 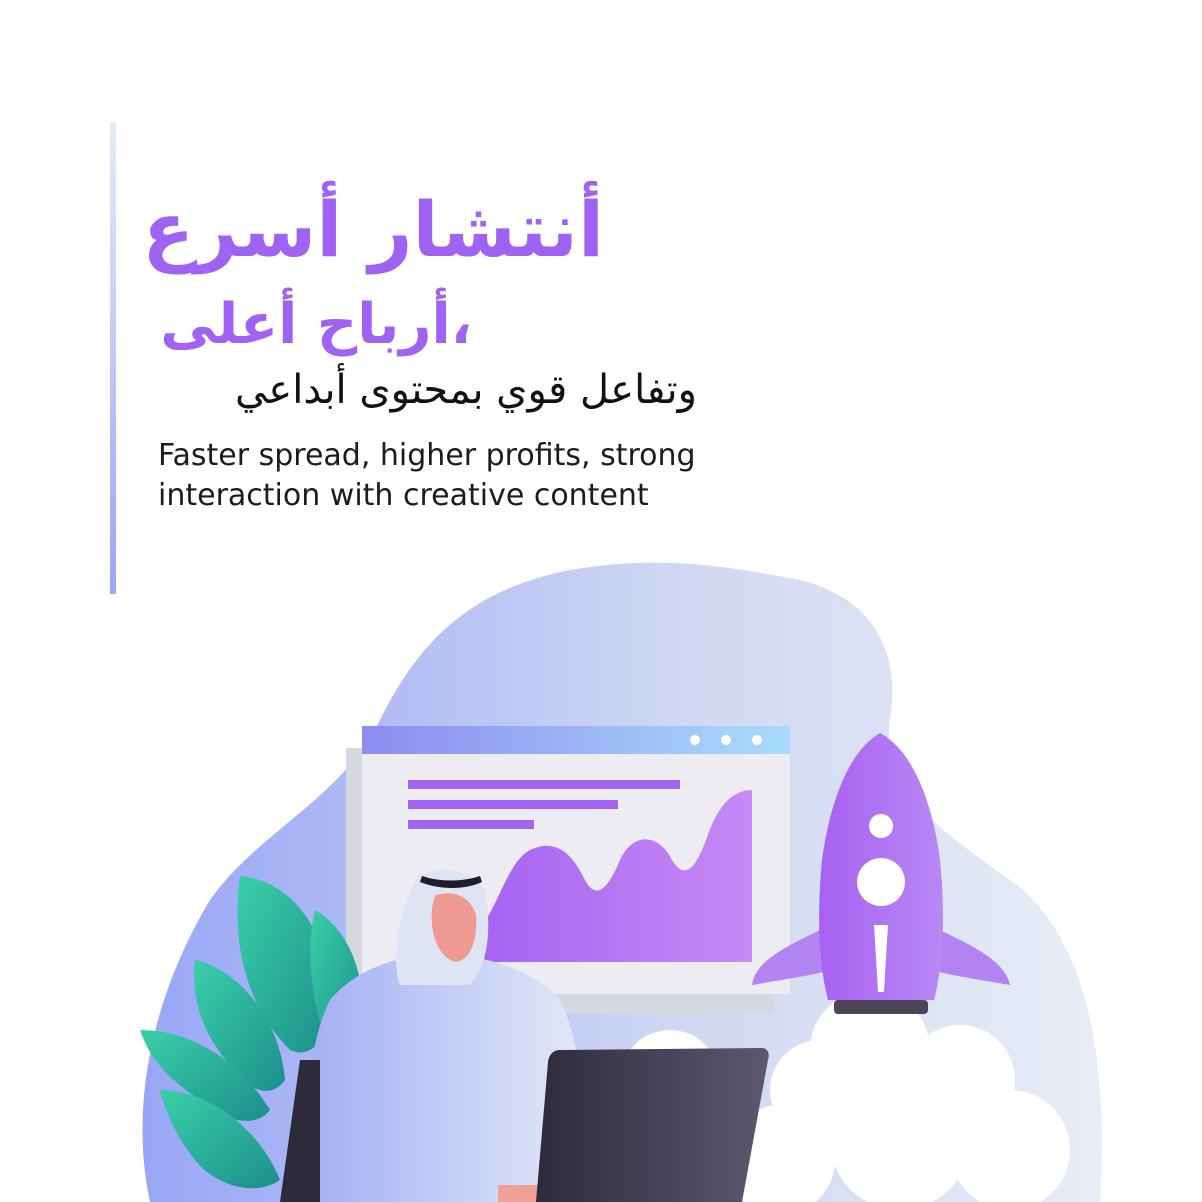 What do you see at coordinates (652, 1125) in the screenshot?
I see `laptop-icon` at bounding box center [652, 1125].